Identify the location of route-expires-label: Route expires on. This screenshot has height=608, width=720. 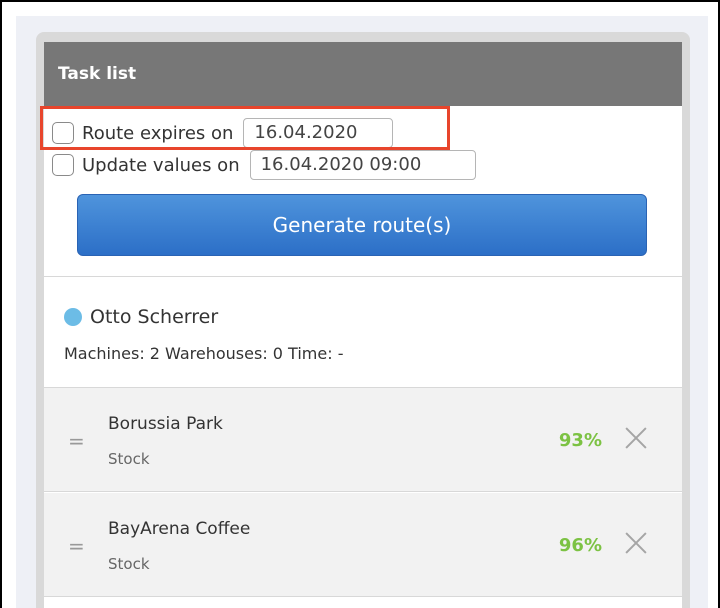
(158, 133).